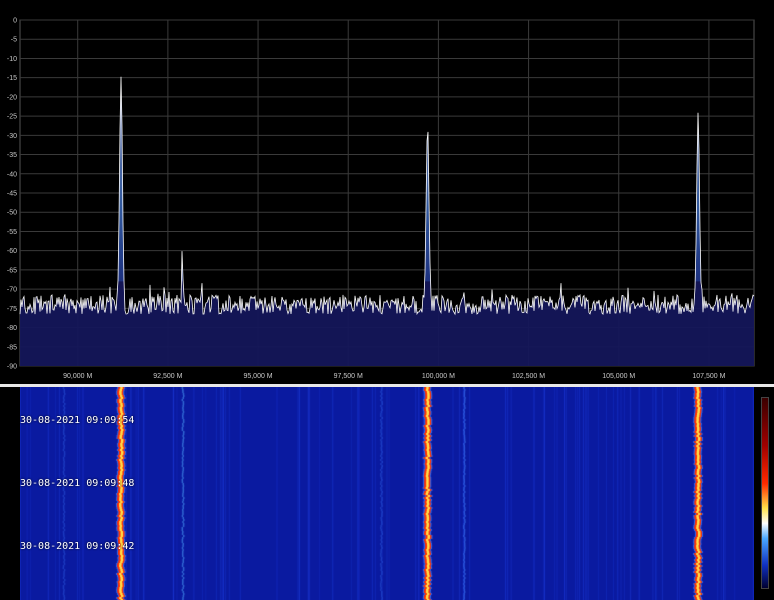 This screenshot has height=600, width=774. I want to click on y-tick-label: -50, so click(12, 213).